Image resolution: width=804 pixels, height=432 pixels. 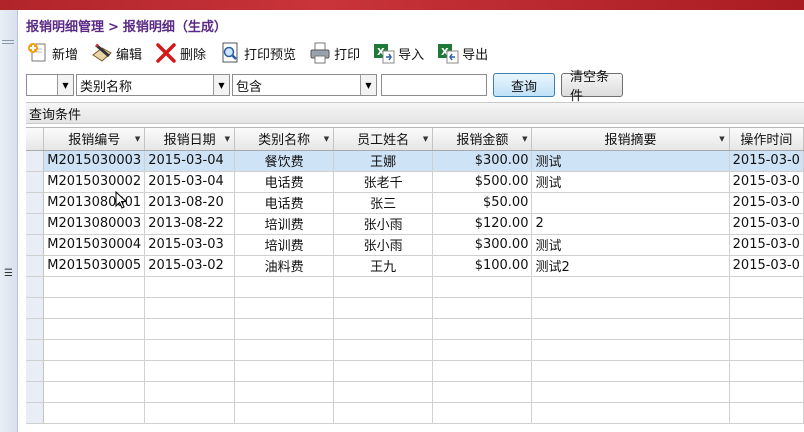 I want to click on import-button: X 导入, so click(x=398, y=53).